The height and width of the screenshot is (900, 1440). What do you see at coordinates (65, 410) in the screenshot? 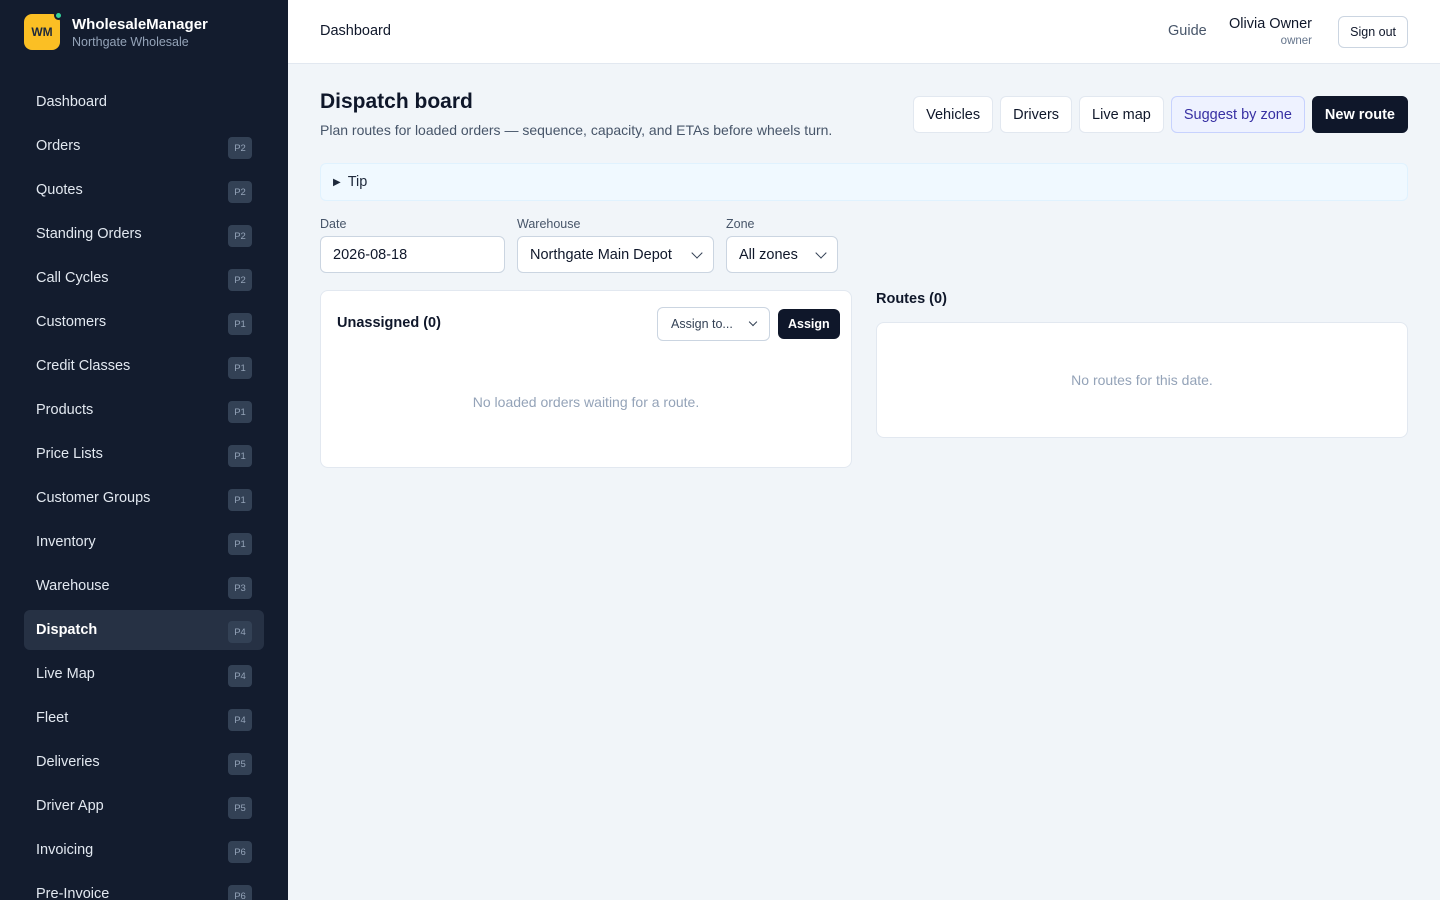
I see `sidebar-item-label: Products` at bounding box center [65, 410].